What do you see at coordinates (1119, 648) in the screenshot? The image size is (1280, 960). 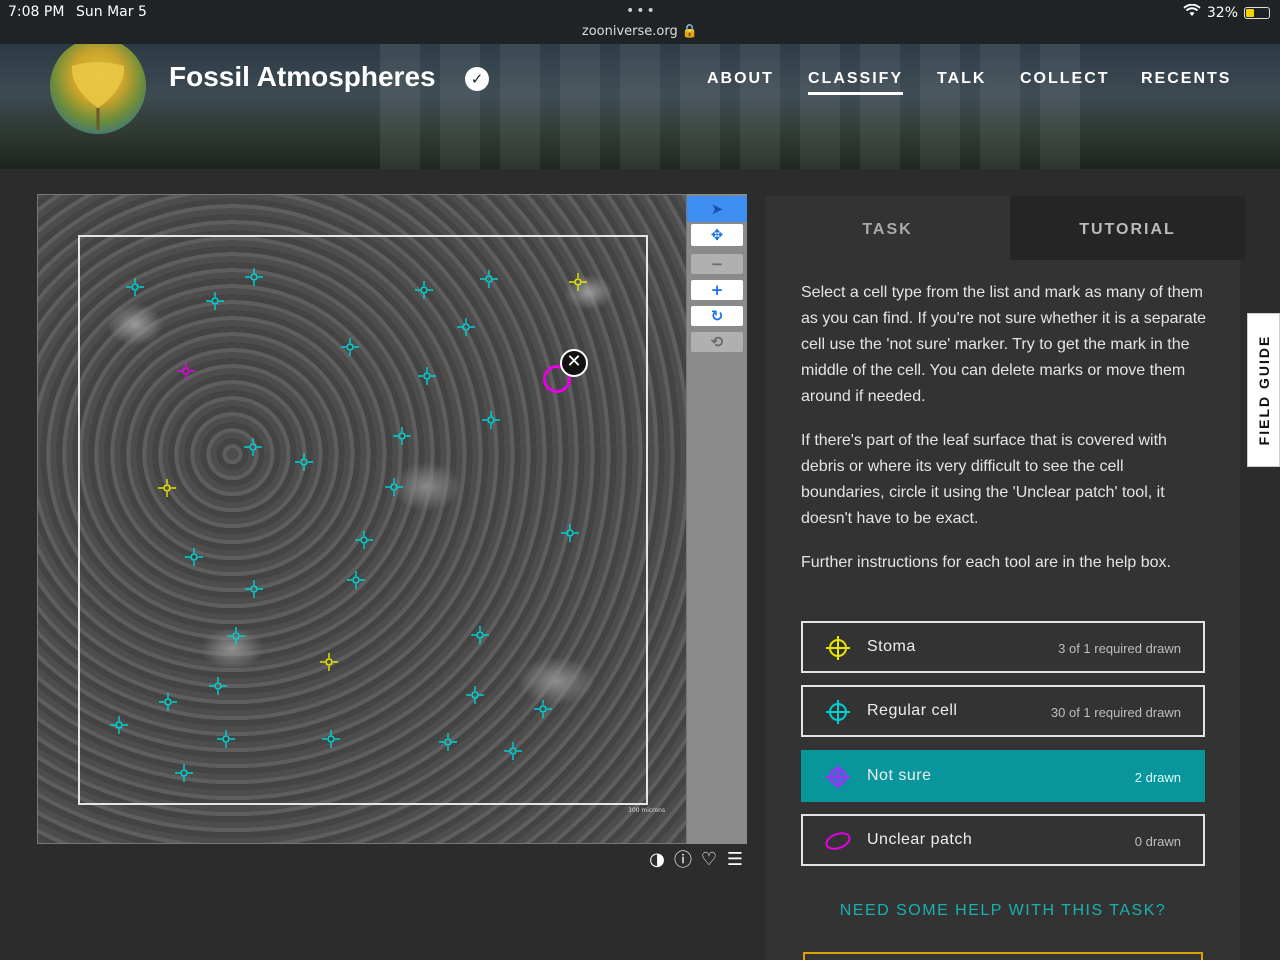 I see `tool-count: 3 of 1 required drawn` at bounding box center [1119, 648].